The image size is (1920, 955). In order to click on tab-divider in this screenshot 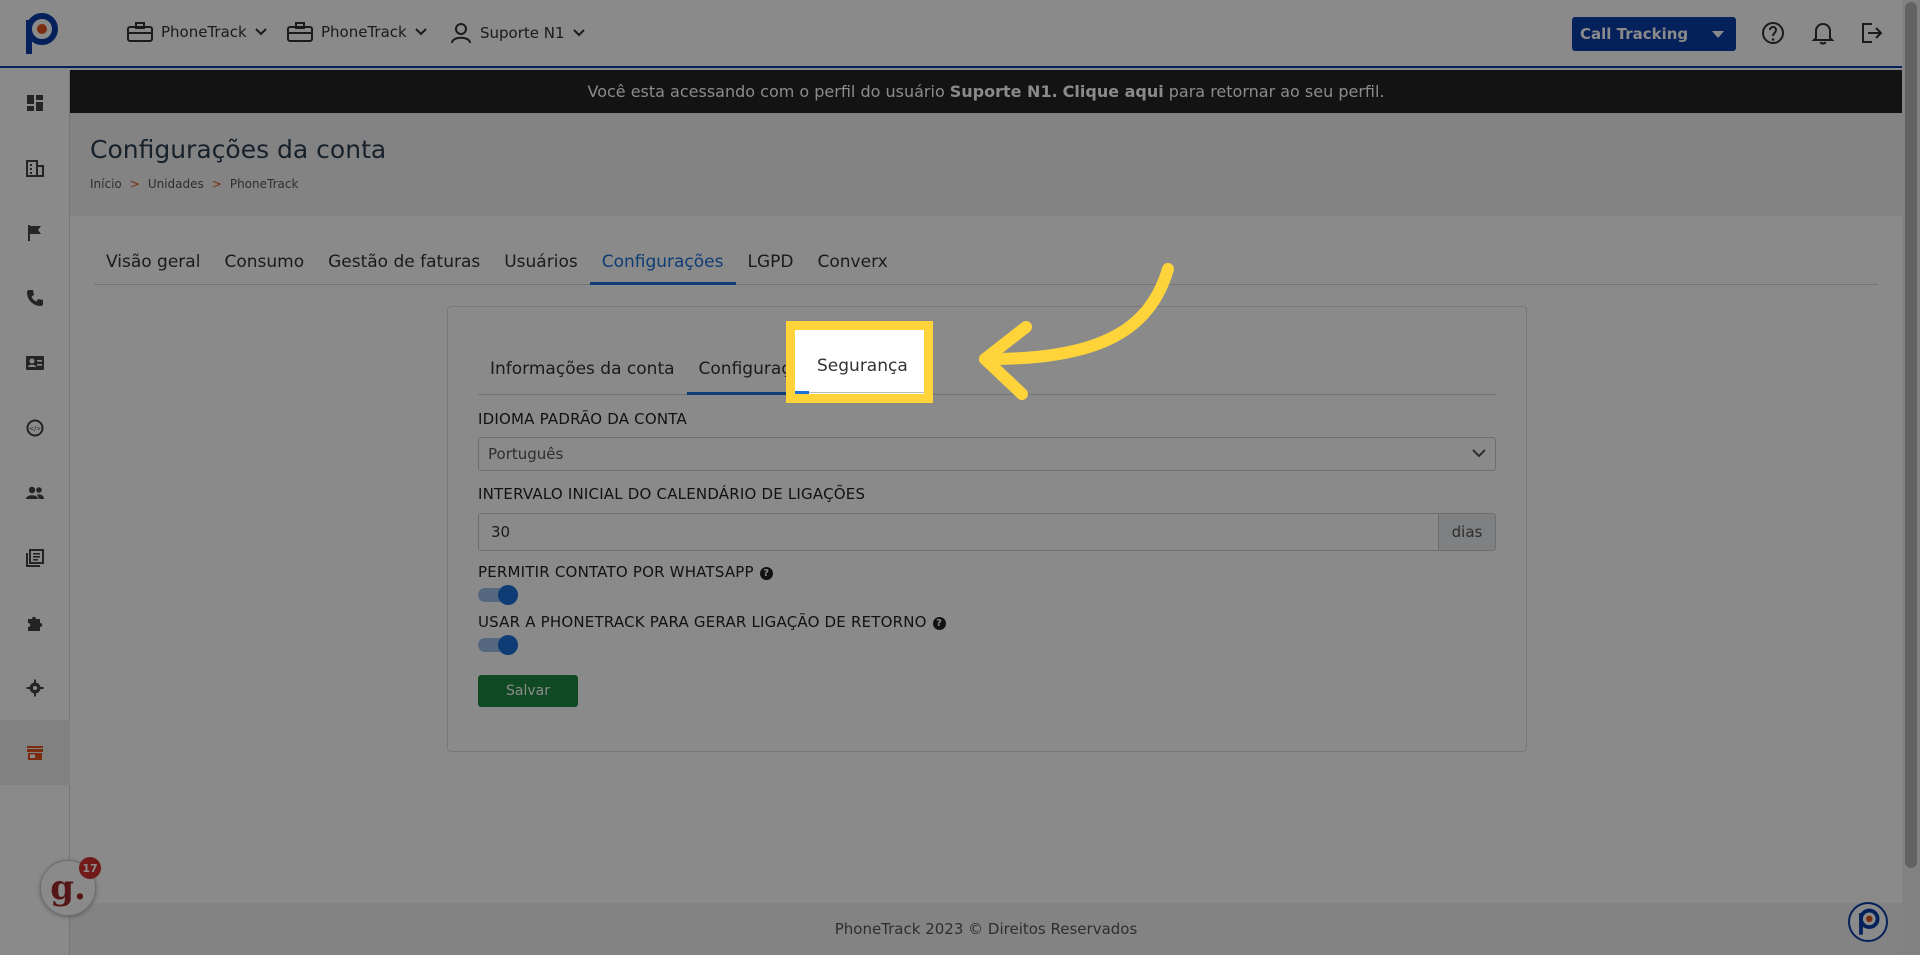, I will do `click(866, 392)`.